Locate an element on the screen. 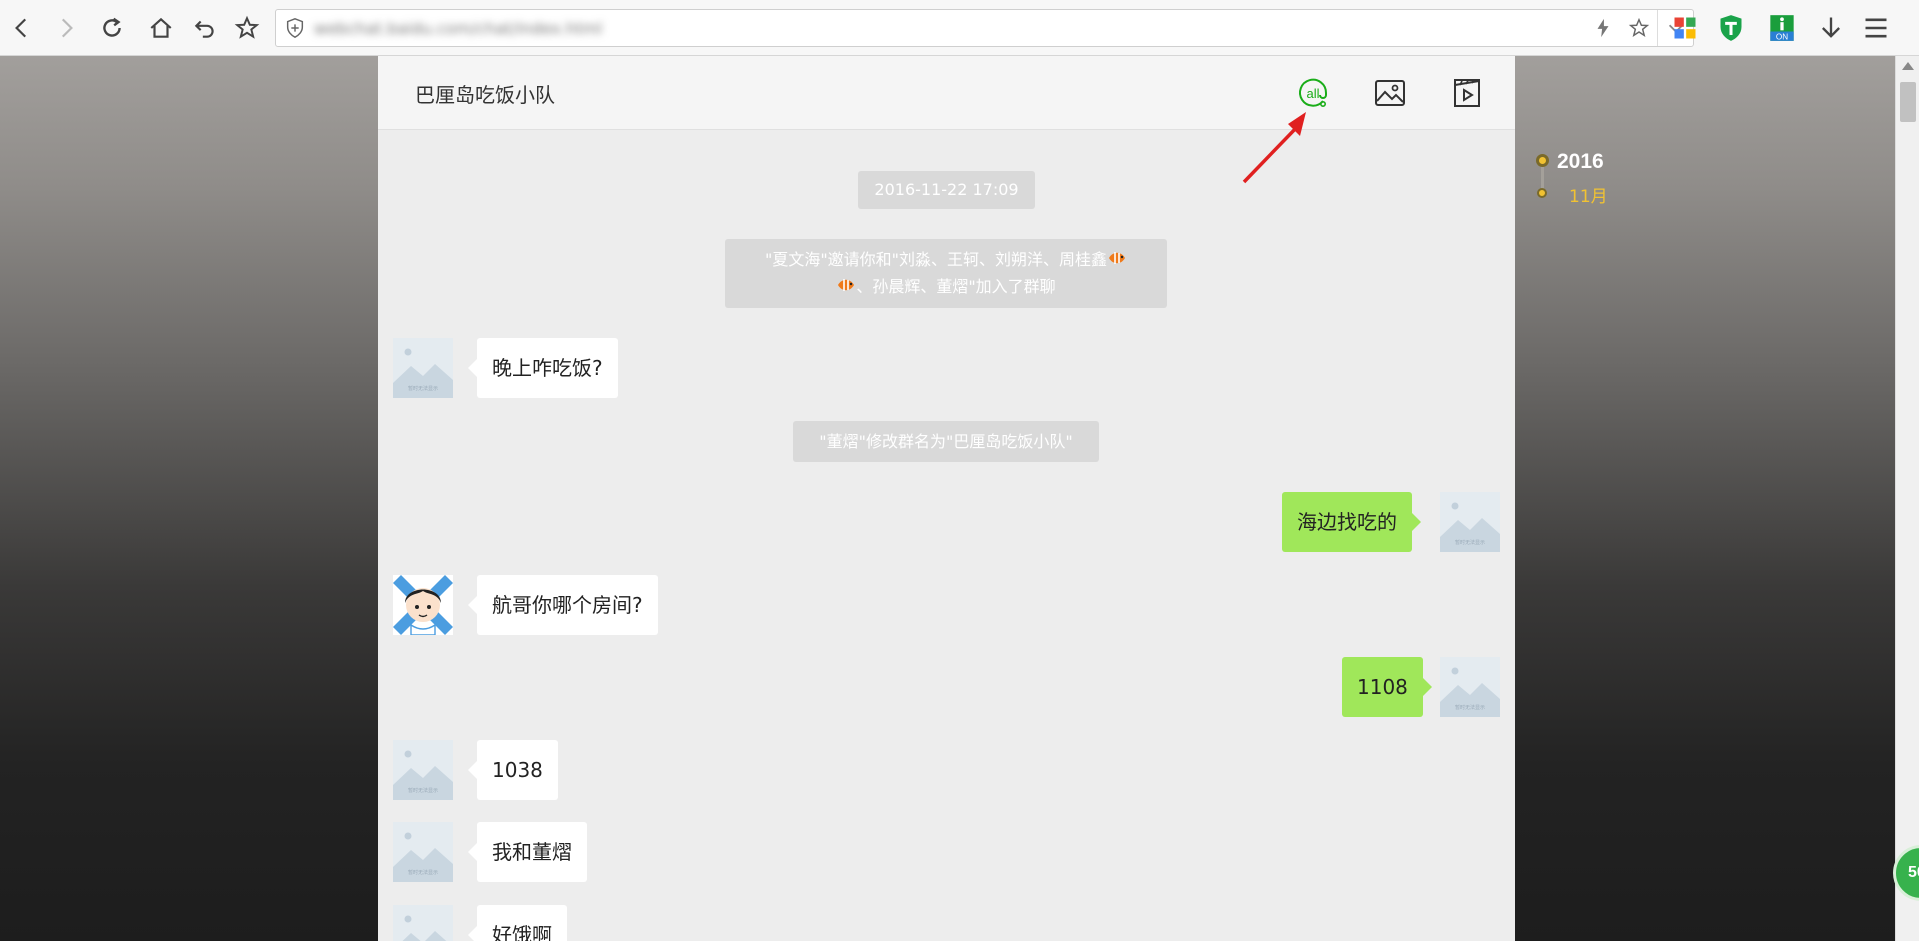  scroll-up-icon is located at coordinates (1908, 66).